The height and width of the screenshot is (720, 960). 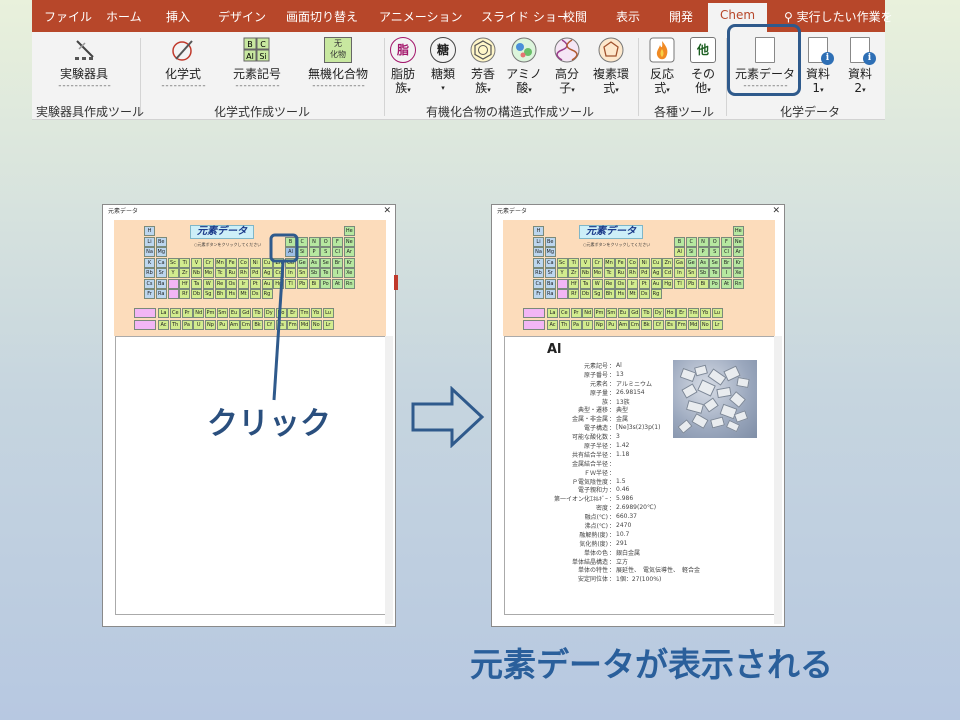 What do you see at coordinates (738, 231) in the screenshot?
I see `element-cell-he: He` at bounding box center [738, 231].